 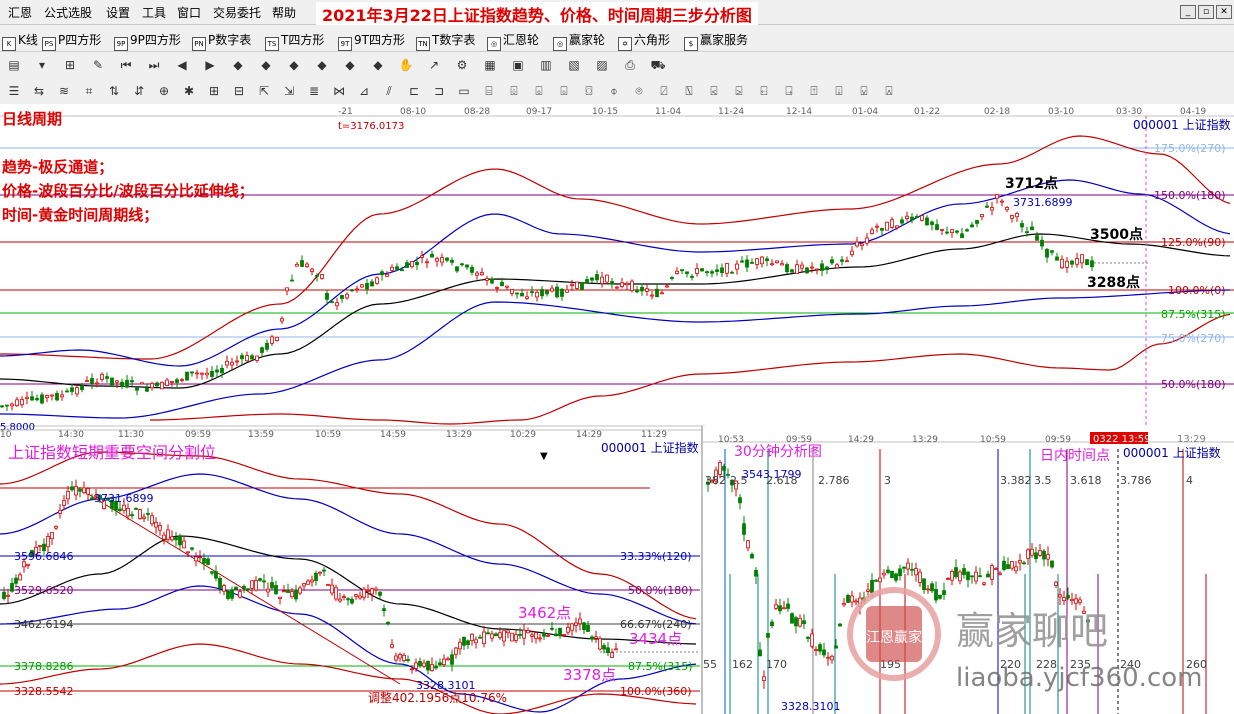 I want to click on analysis-tool-icon: ≣, so click(x=314, y=91).